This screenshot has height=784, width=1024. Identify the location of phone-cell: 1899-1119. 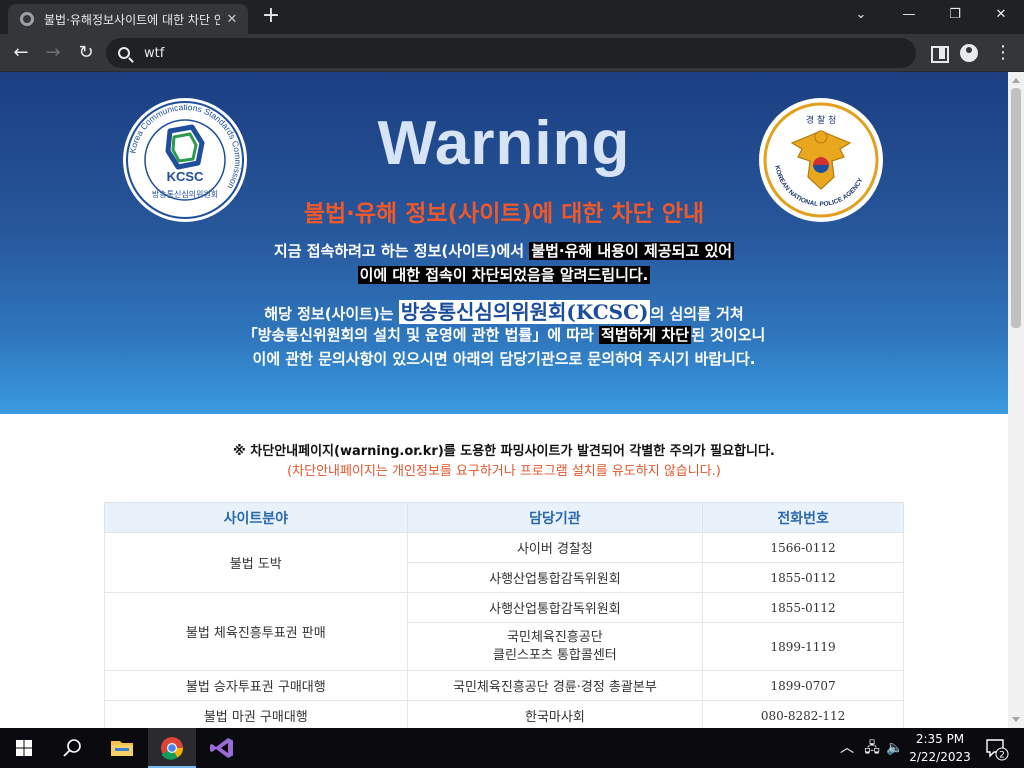
(803, 646).